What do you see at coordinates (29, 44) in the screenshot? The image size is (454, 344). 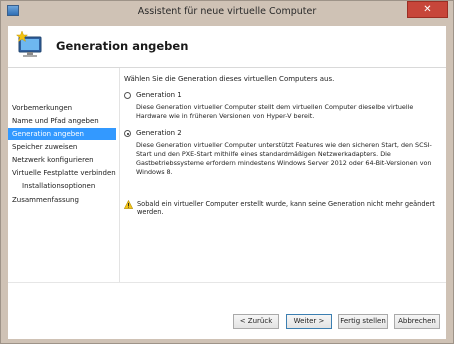 I see `computer-star-icon` at bounding box center [29, 44].